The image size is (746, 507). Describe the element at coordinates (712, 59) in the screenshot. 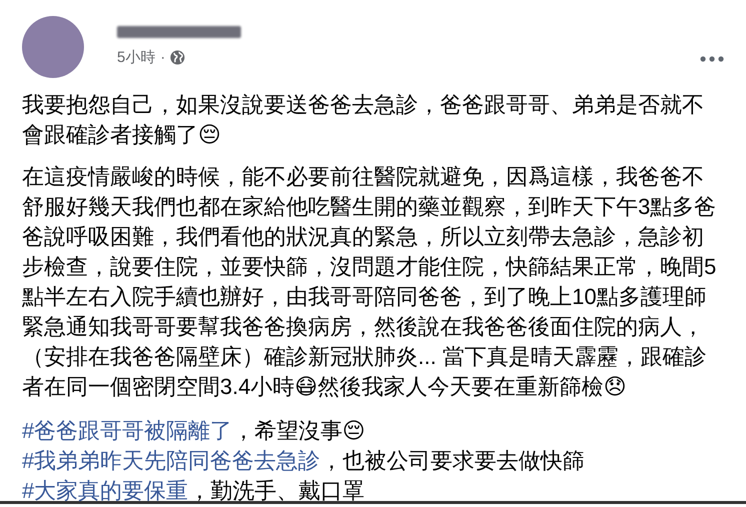

I see `more-options-icon` at that location.